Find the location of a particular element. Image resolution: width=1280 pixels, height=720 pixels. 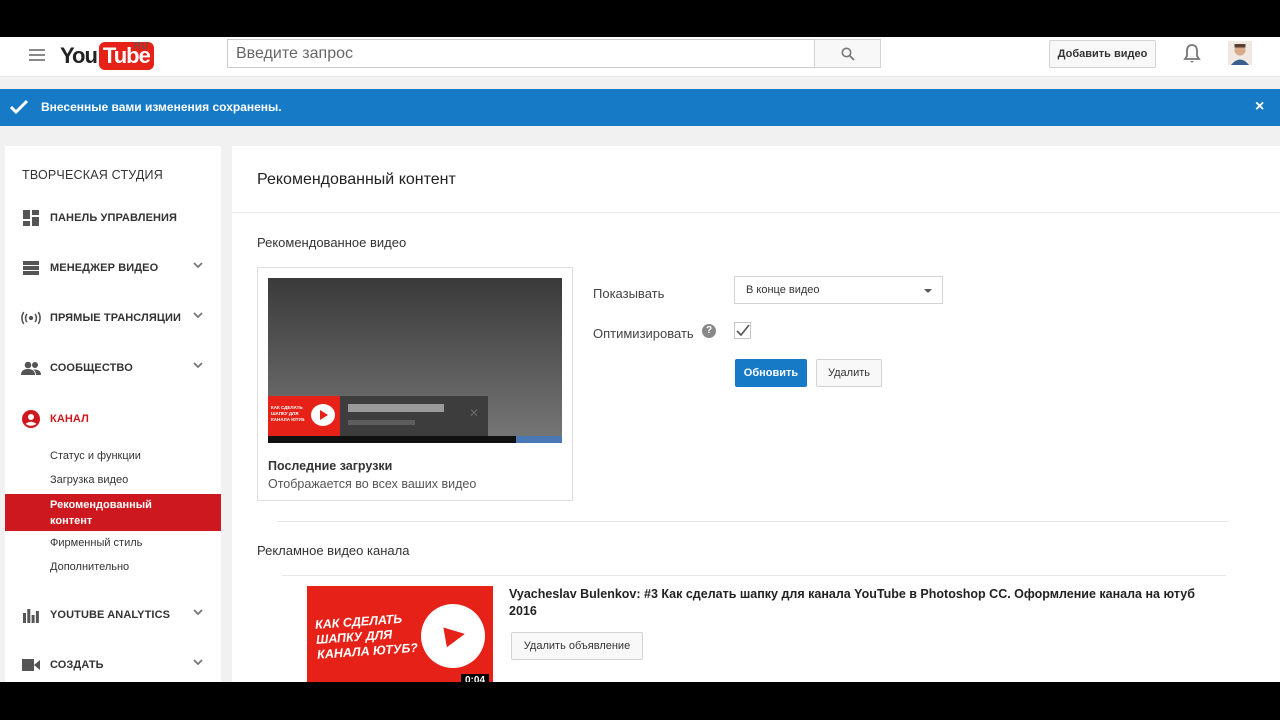

saved-notification: Внесенные вами изменения сохранены. × is located at coordinates (640, 107).